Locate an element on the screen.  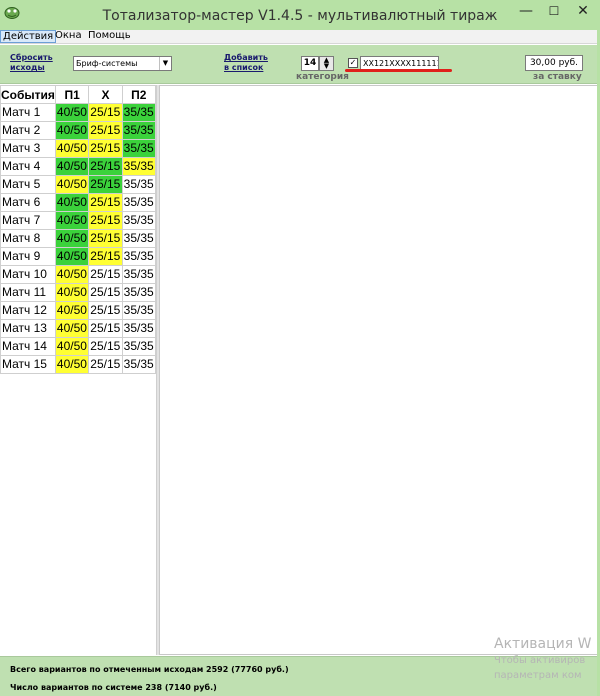
table-row: Матч 3 40/50 25/15 35/35 is located at coordinates (78, 148).